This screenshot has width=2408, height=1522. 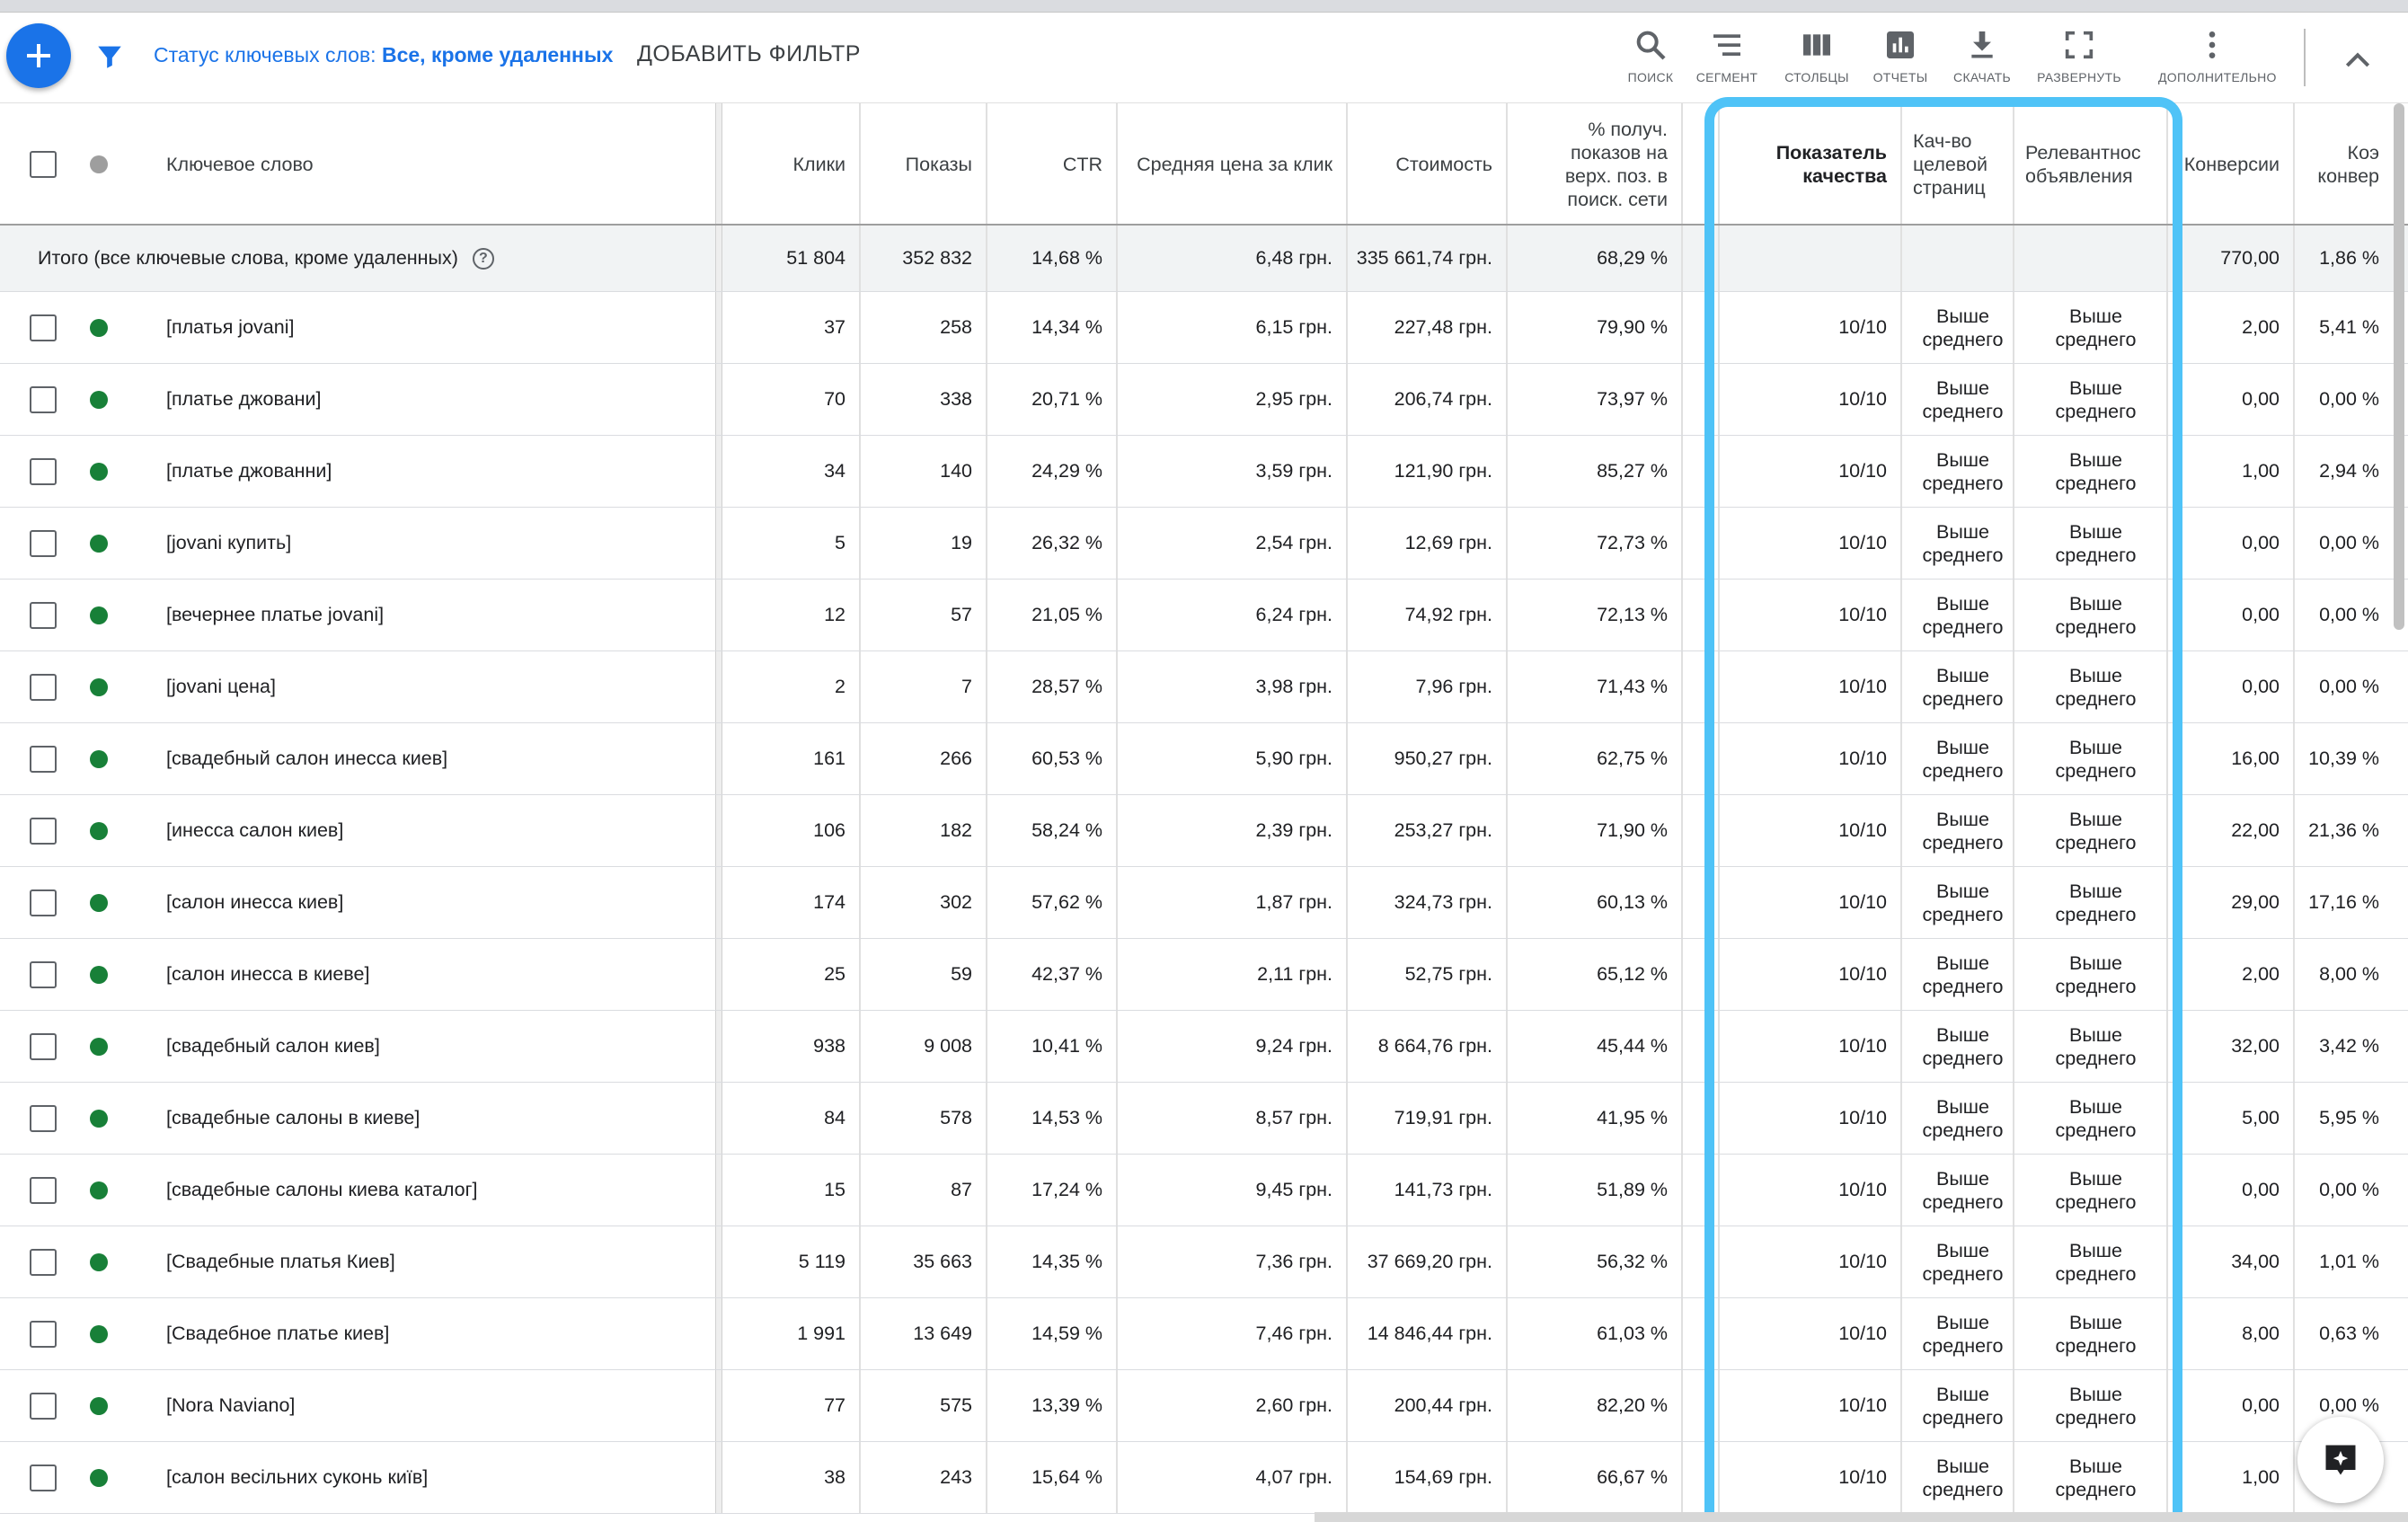 I want to click on keyword-text: [вечернее платье jovani], so click(x=435, y=615).